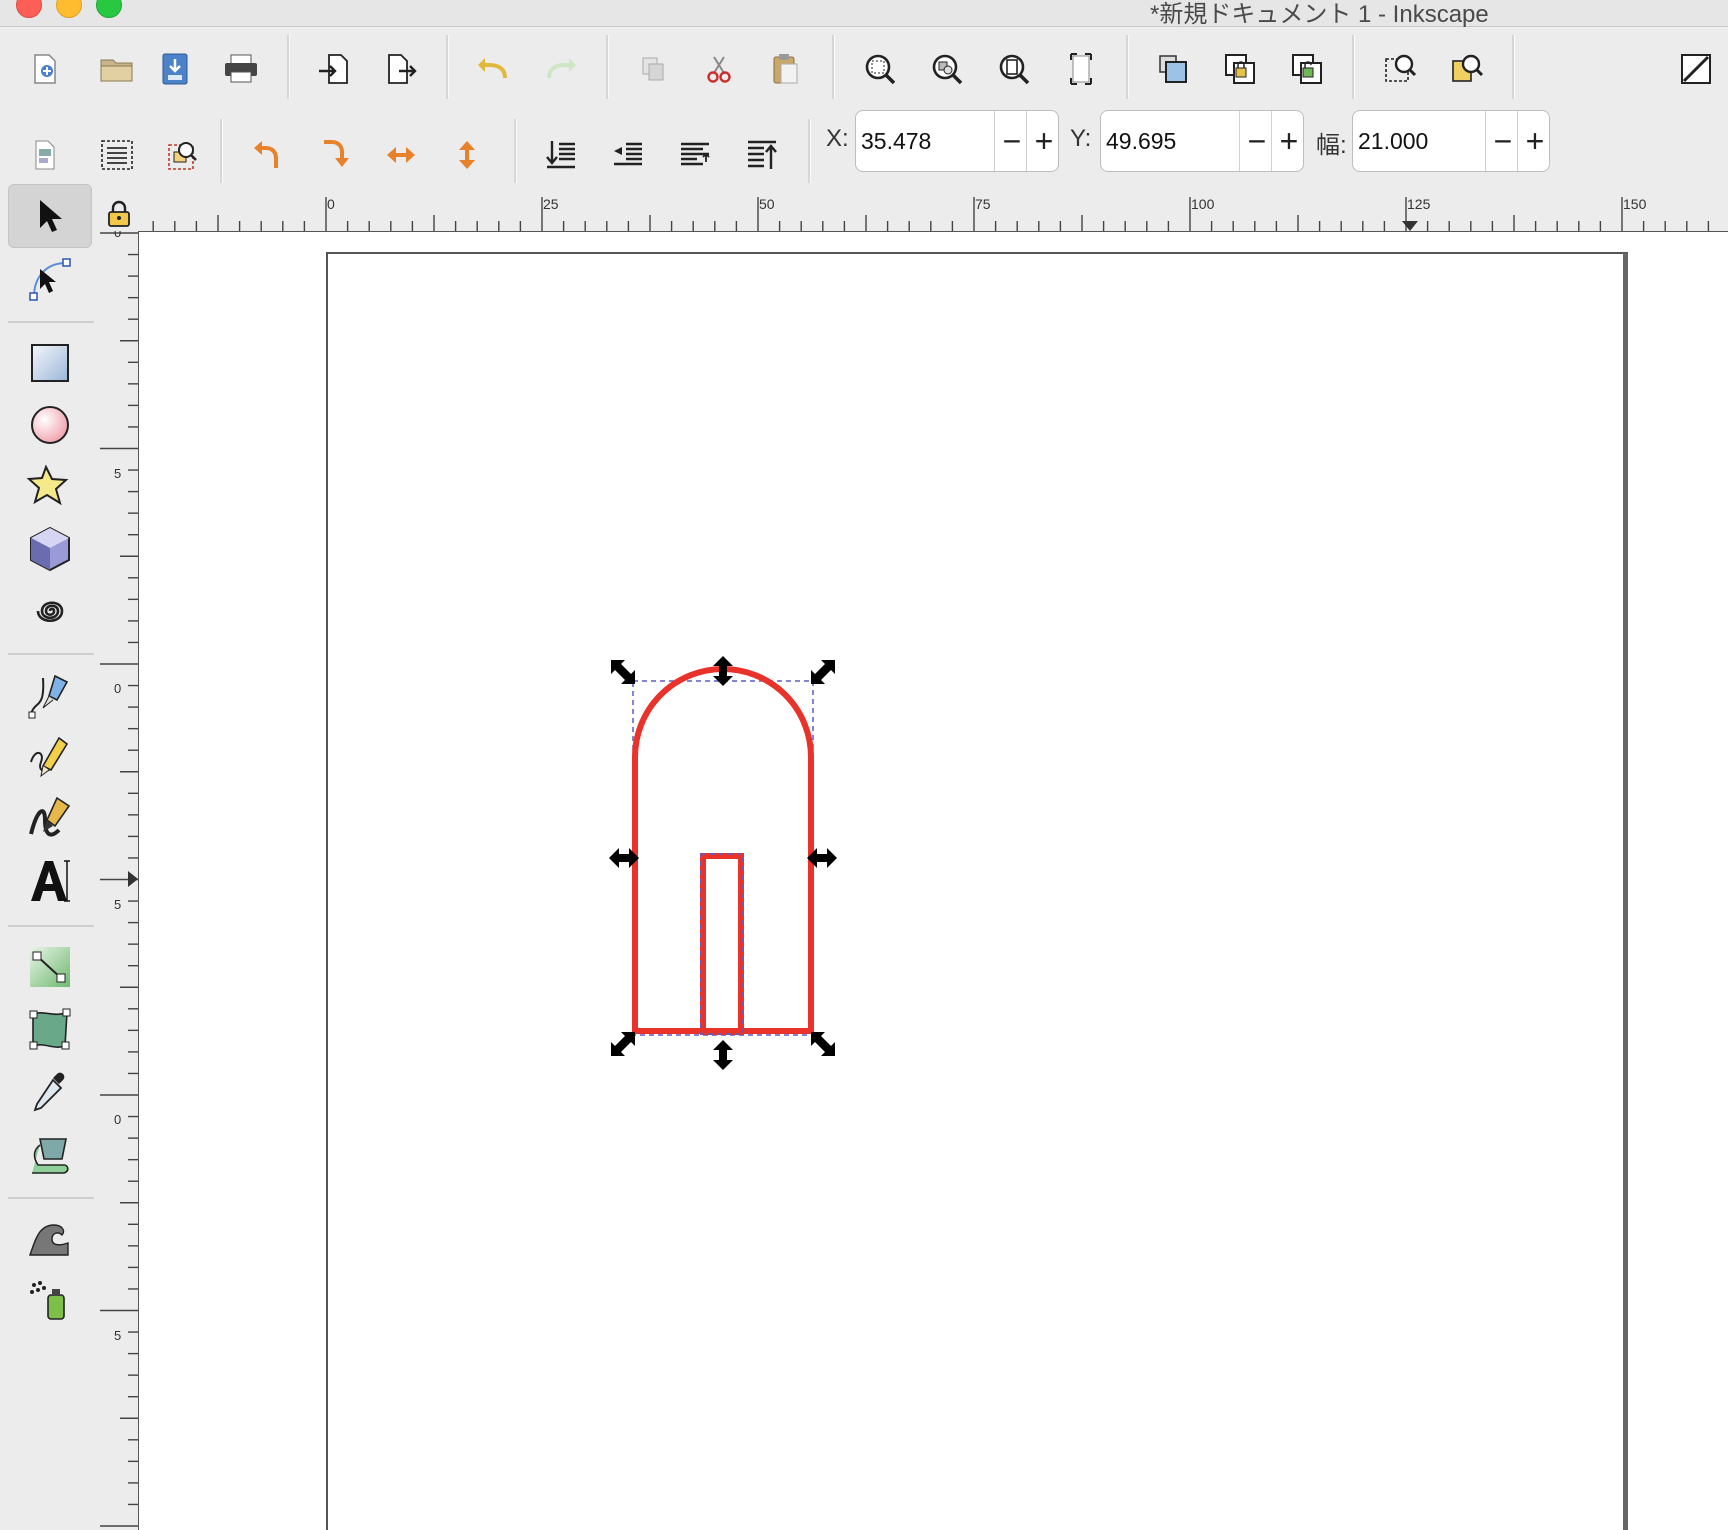  I want to click on raise-to-top-button, so click(1173, 69).